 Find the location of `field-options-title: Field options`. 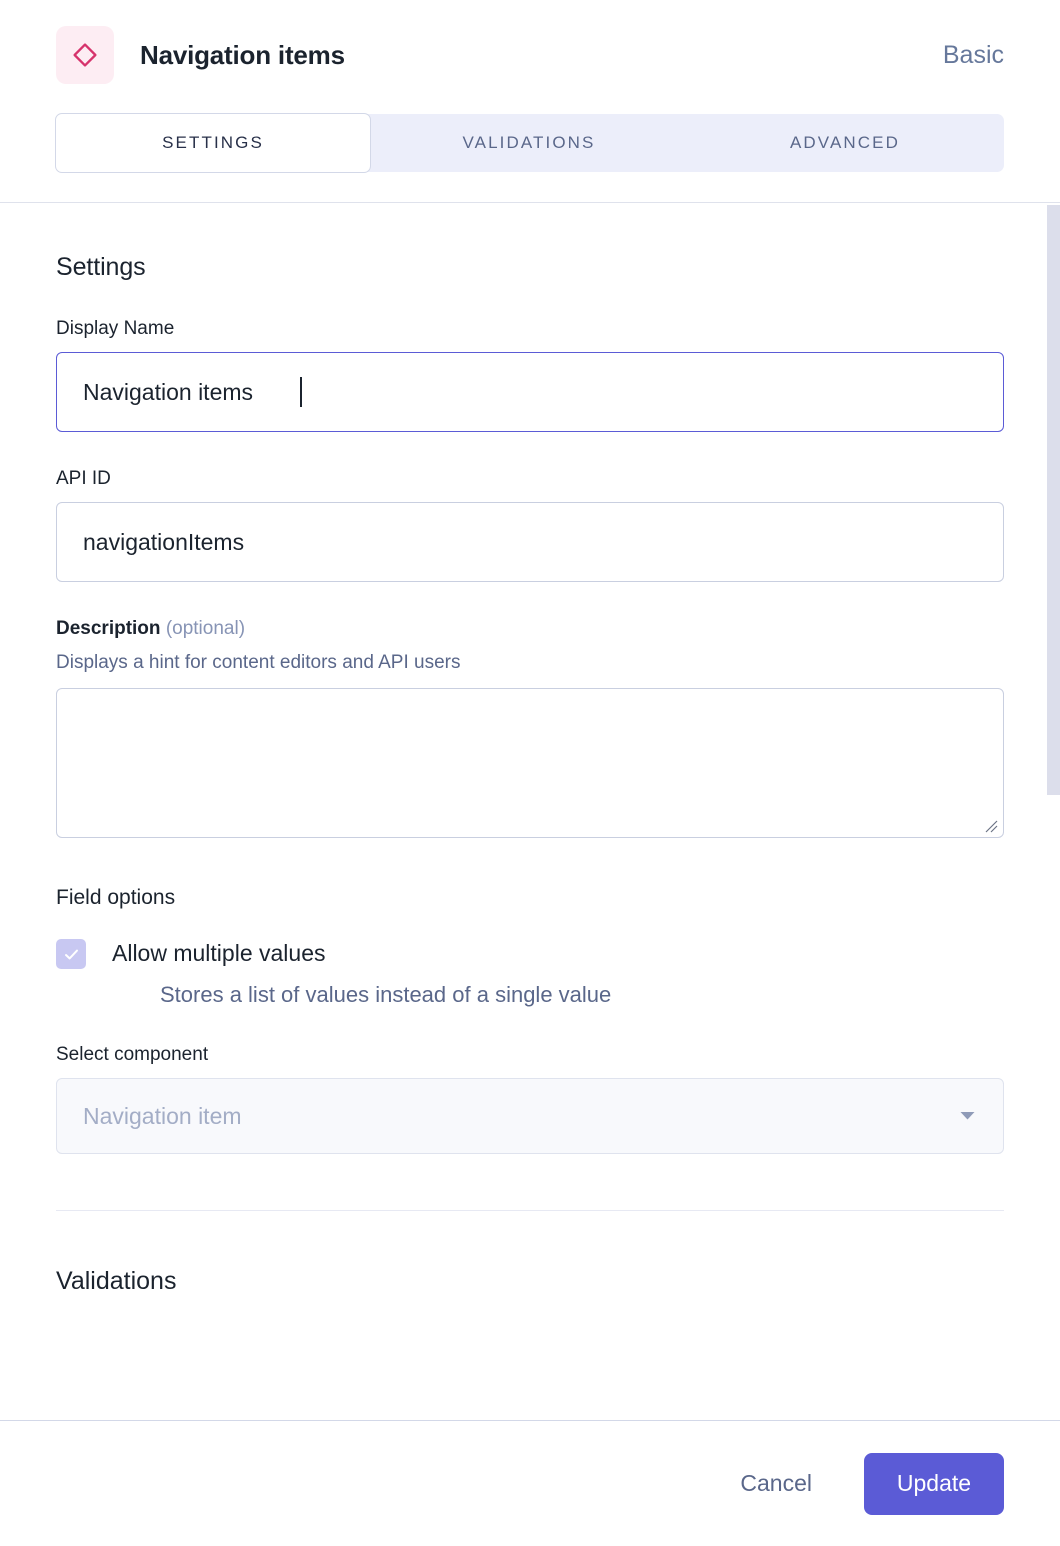

field-options-title: Field options is located at coordinates (116, 897).